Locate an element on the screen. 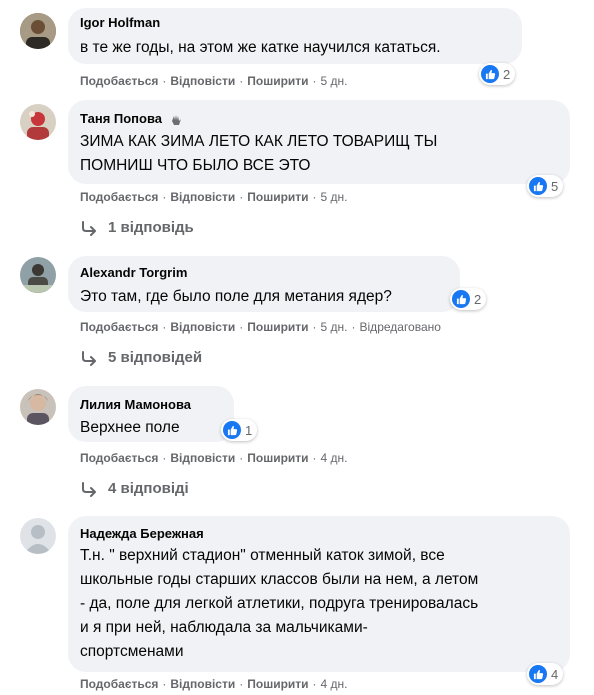 The width and height of the screenshot is (594, 695). replies-count: 4 відповіді is located at coordinates (148, 488).